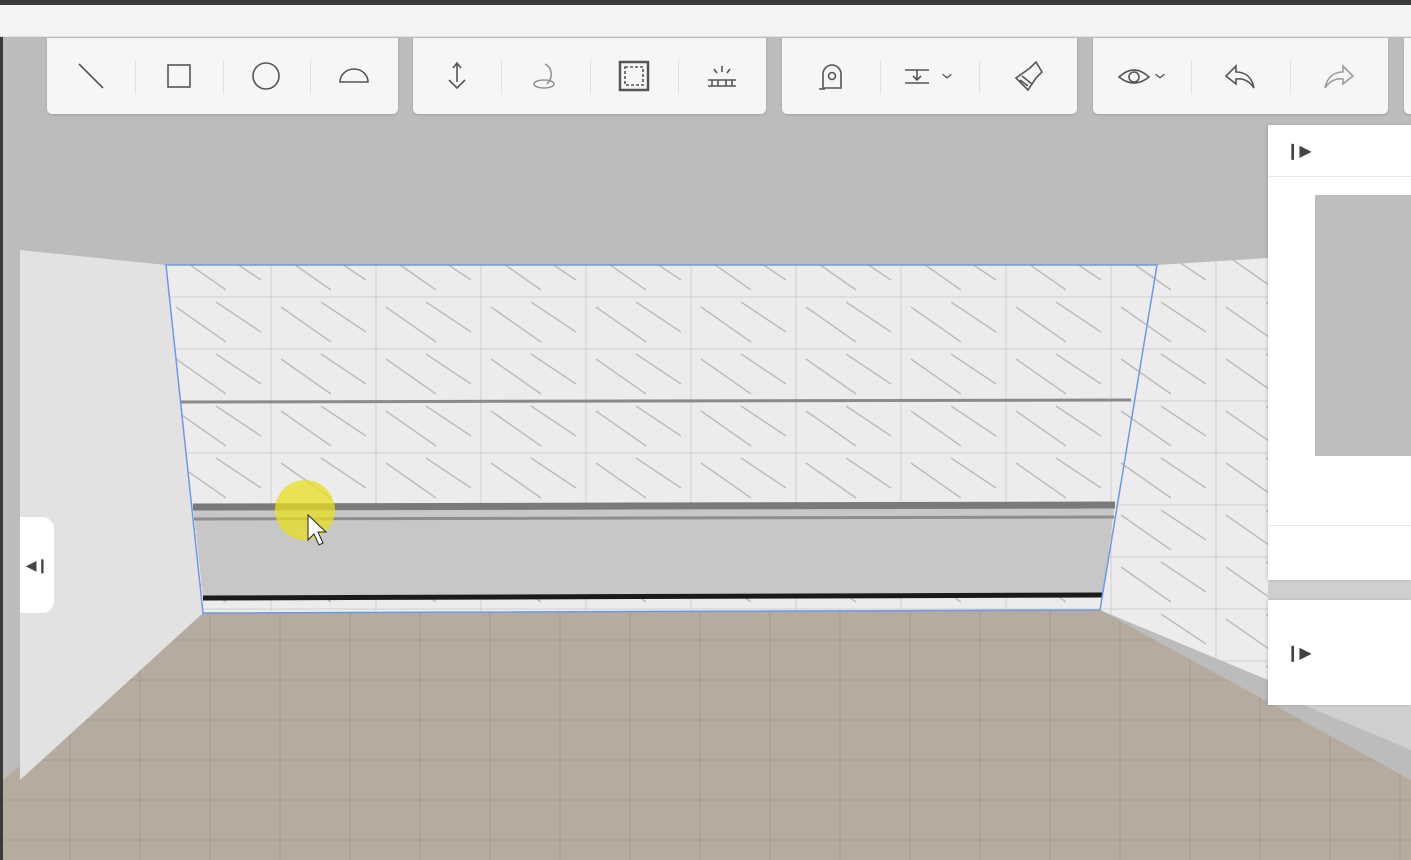 This screenshot has width=1411, height=860. Describe the element at coordinates (305, 510) in the screenshot. I see `cursor-highlight` at that location.